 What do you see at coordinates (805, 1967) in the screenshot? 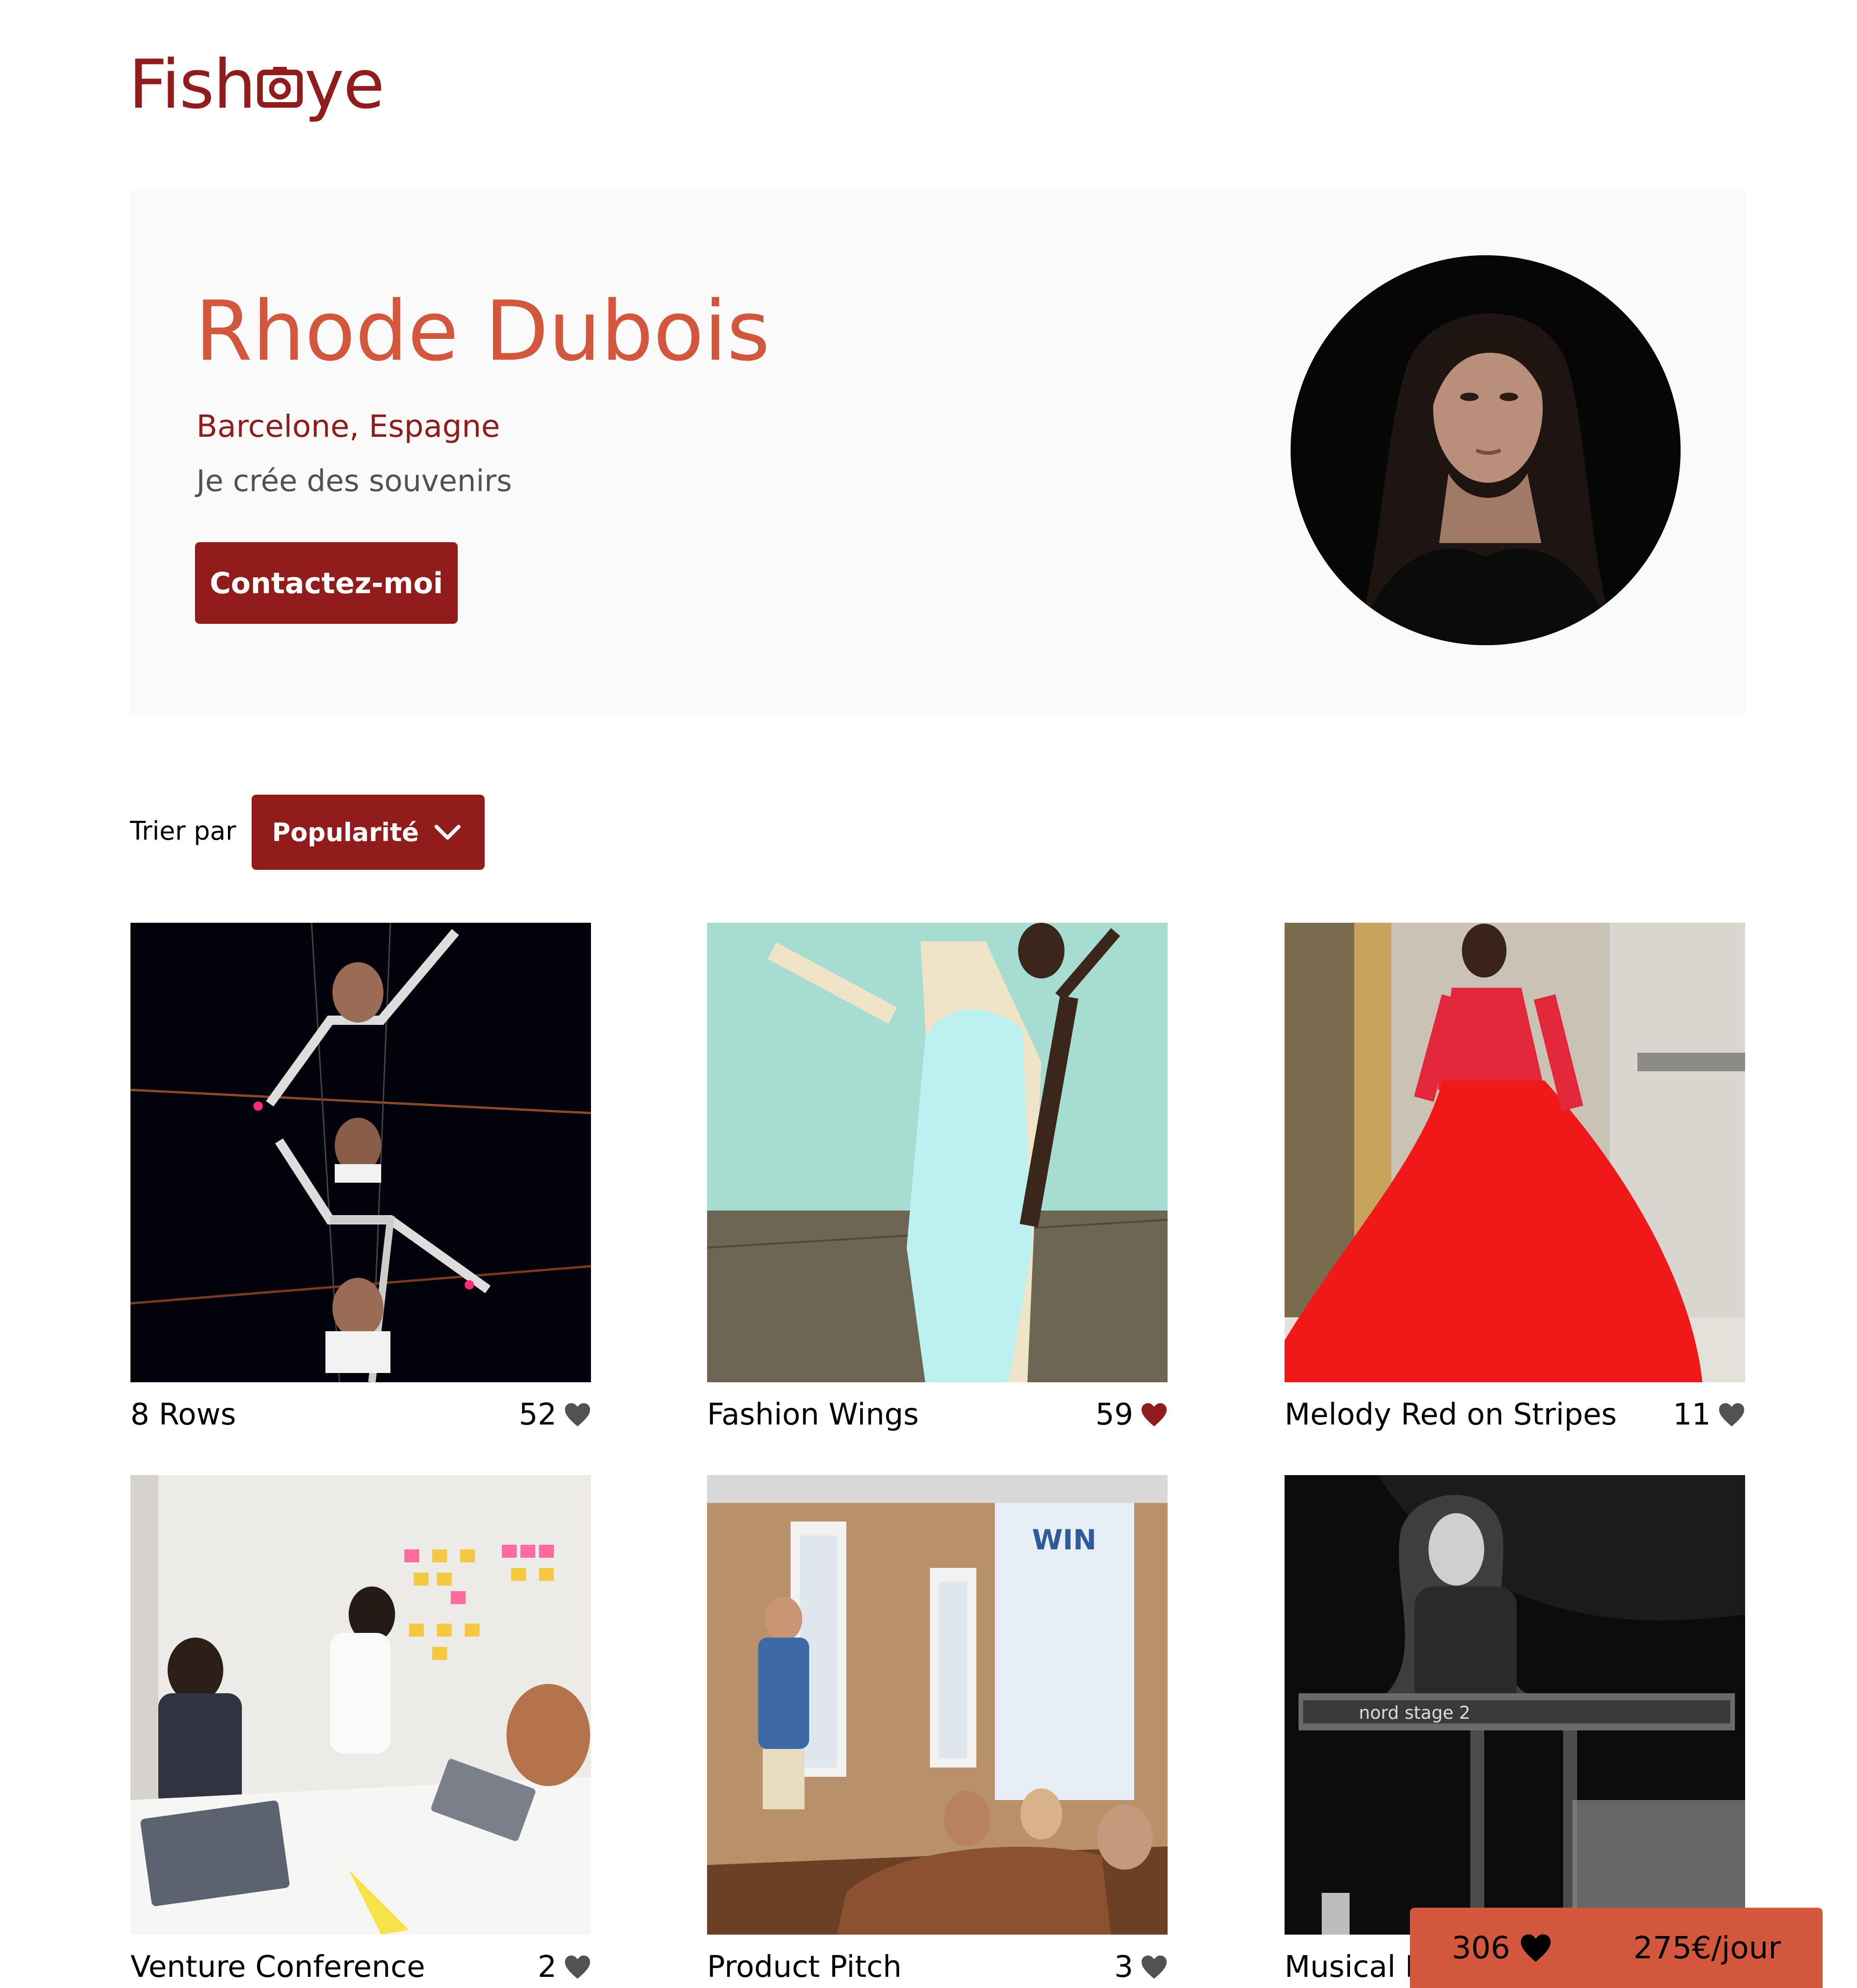
I see `media-title: Product Pitch` at bounding box center [805, 1967].